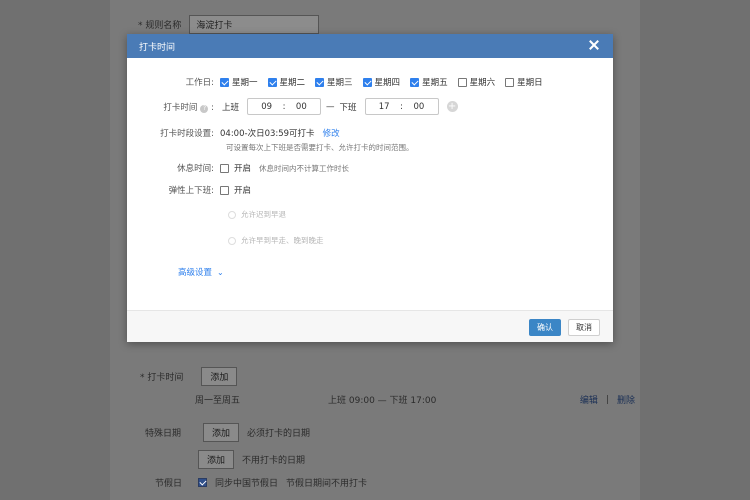 The image size is (750, 500). Describe the element at coordinates (157, 47) in the screenshot. I see `dialog-title: 打卡时间` at that location.